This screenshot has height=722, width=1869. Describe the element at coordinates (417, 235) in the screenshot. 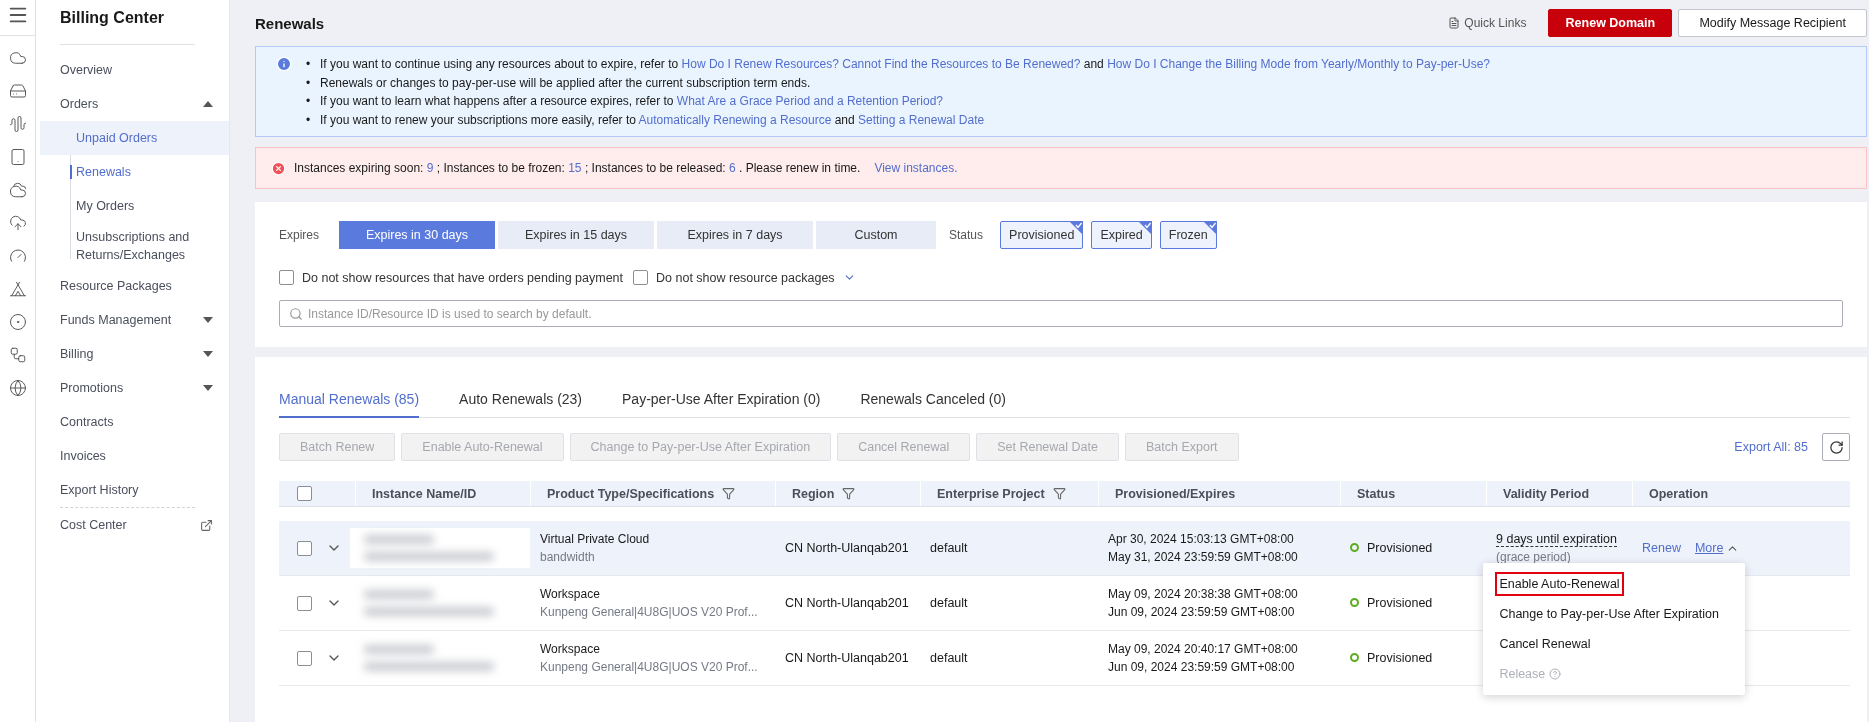

I see `expires-option: Expires in 30 days` at that location.